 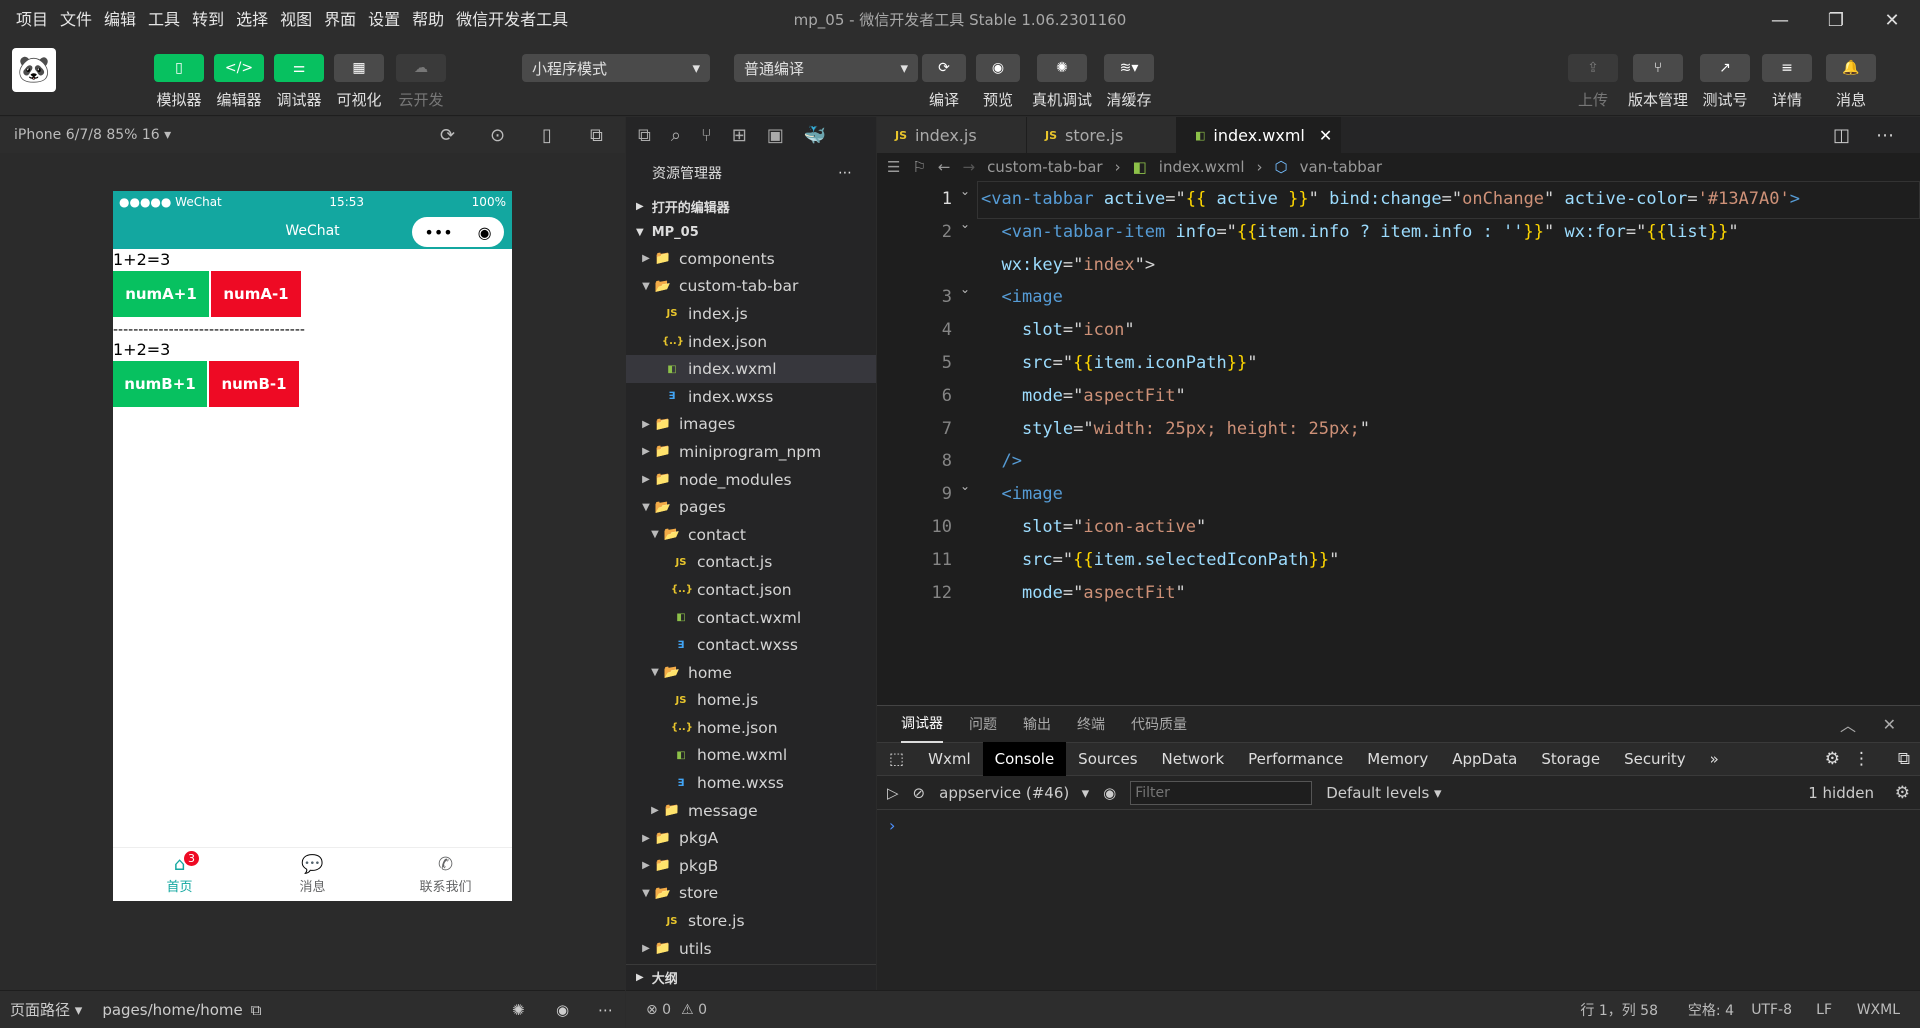 What do you see at coordinates (706, 135) in the screenshot?
I see `git-icon: ⑂` at bounding box center [706, 135].